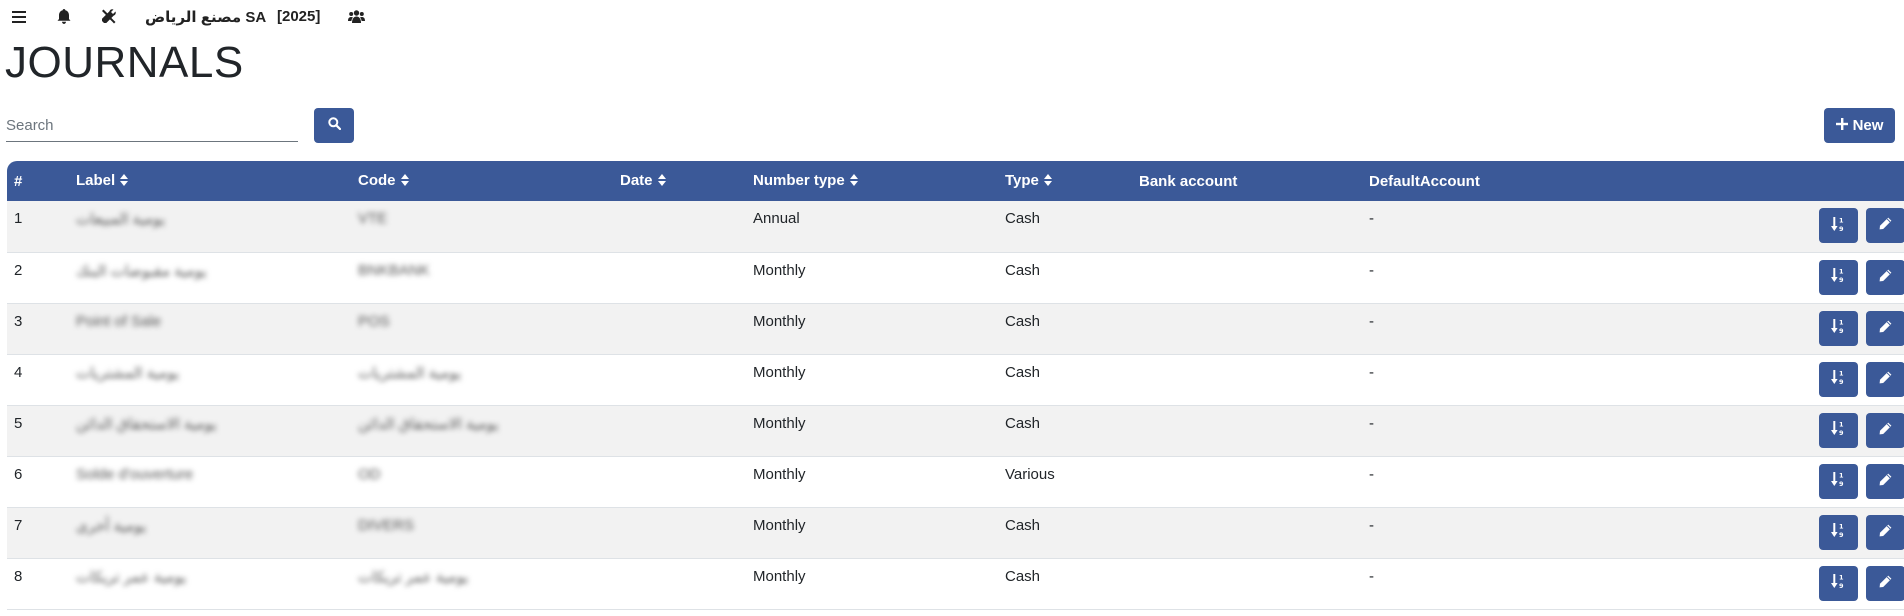 The width and height of the screenshot is (1904, 616). Describe the element at coordinates (141, 271) in the screenshot. I see `cell-label: يومية مقبوضات البنك` at that location.